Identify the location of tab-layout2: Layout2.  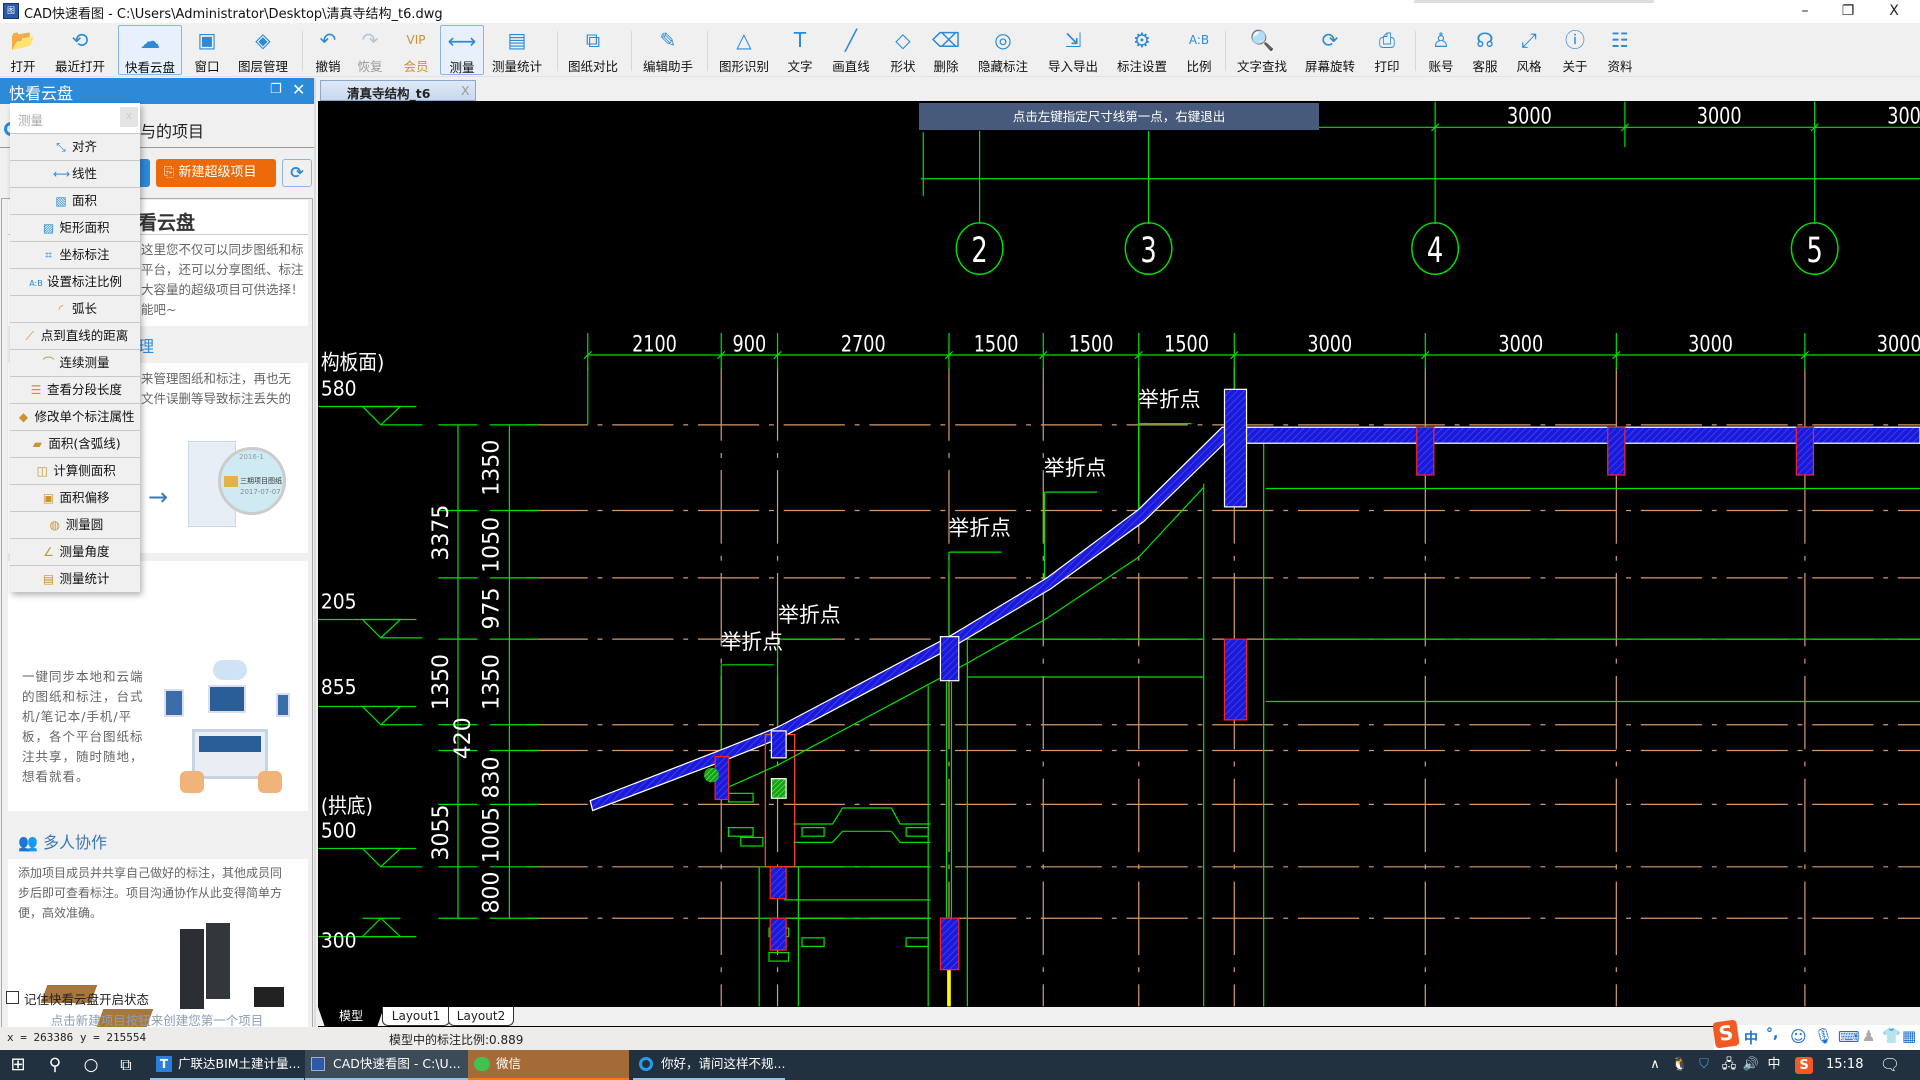
(481, 1016).